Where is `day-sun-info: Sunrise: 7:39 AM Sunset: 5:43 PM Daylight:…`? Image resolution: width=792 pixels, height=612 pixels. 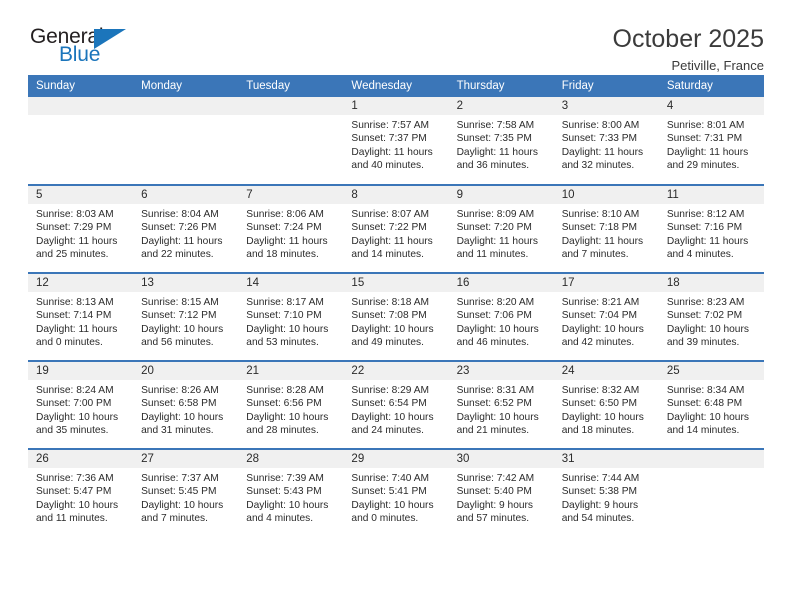
day-sun-info: Sunrise: 7:39 AM Sunset: 5:43 PM Daylight:… is located at coordinates (290, 497).